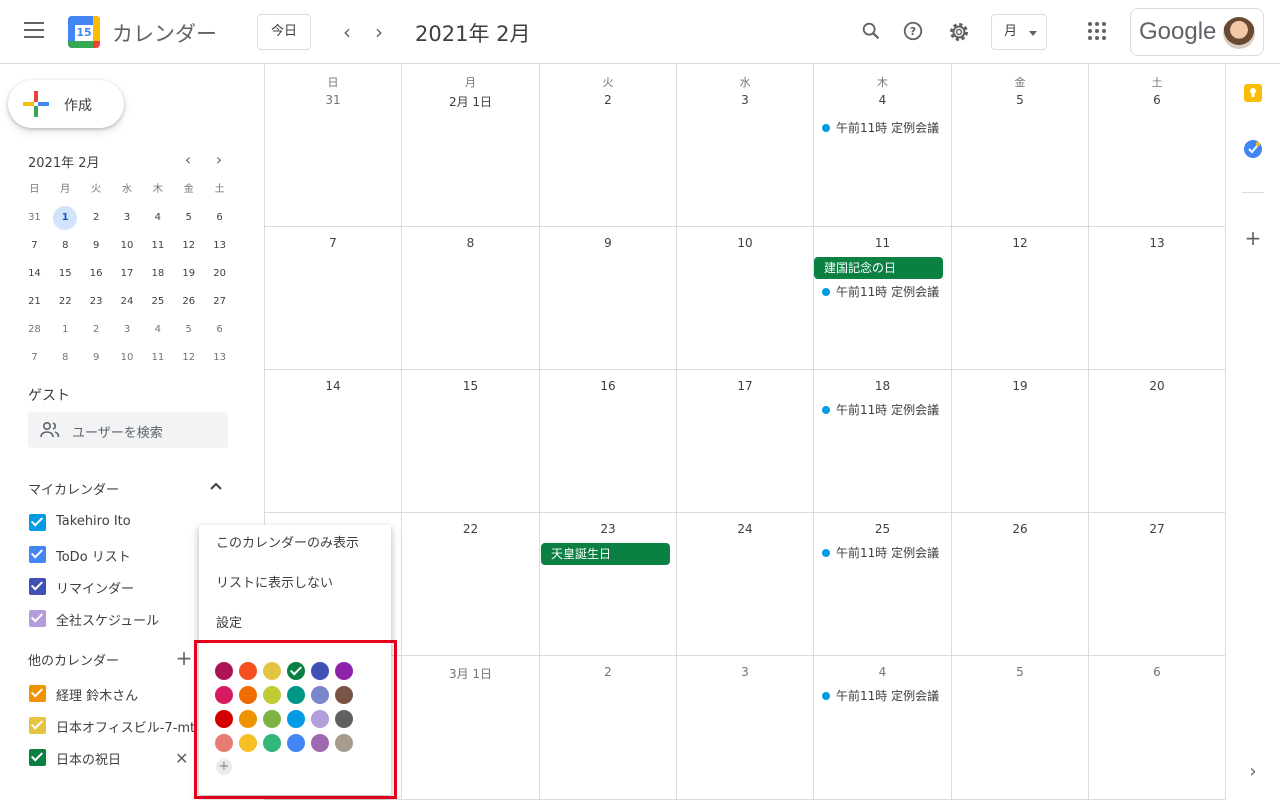 The height and width of the screenshot is (800, 1280). I want to click on day-number: 26, so click(1020, 529).